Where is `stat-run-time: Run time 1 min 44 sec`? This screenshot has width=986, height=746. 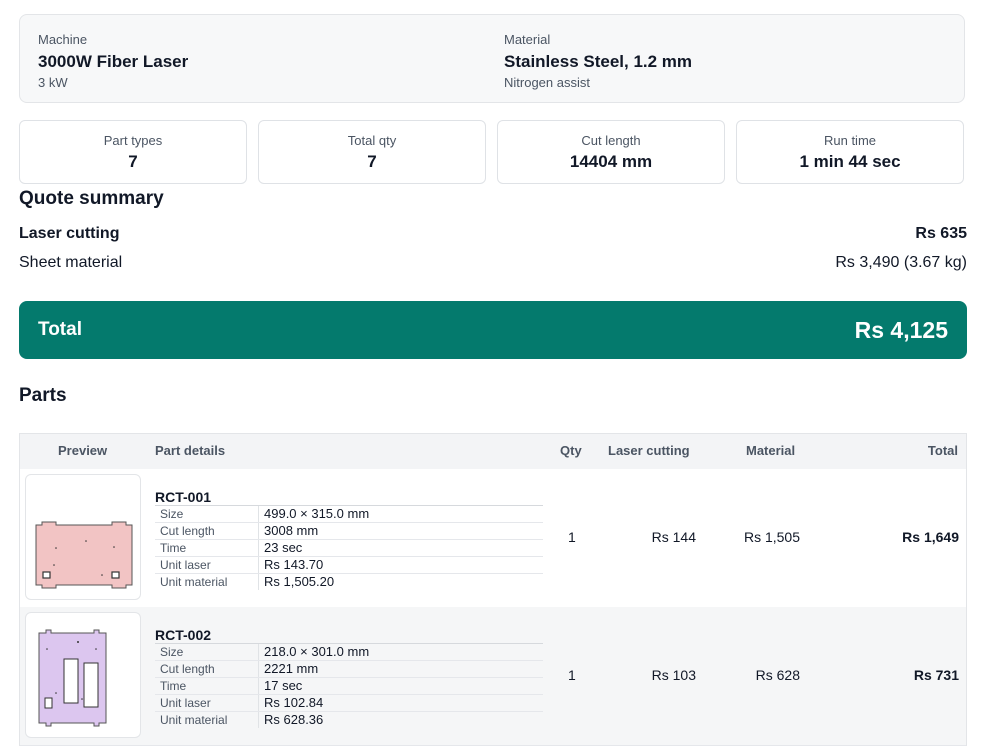
stat-run-time: Run time 1 min 44 sec is located at coordinates (850, 152).